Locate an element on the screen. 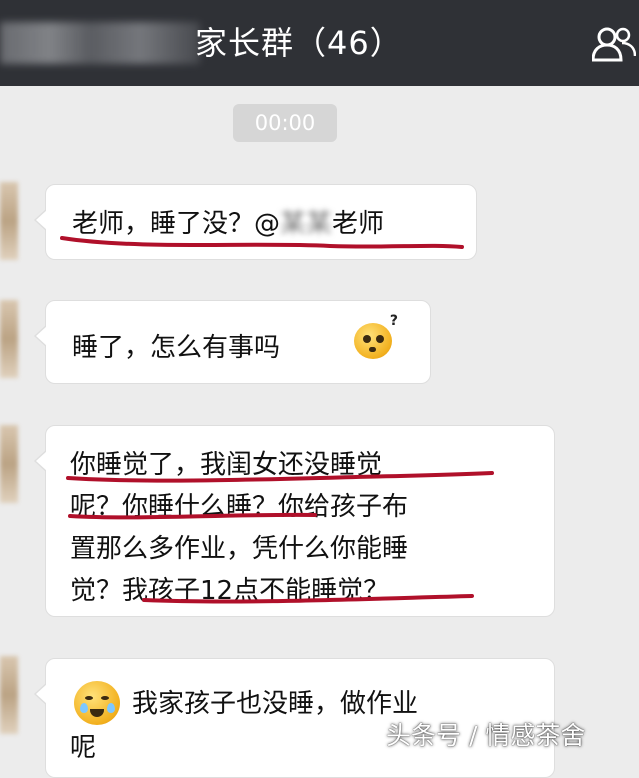 The width and height of the screenshot is (639, 778). timestamp-chip: 00:00 is located at coordinates (285, 123).